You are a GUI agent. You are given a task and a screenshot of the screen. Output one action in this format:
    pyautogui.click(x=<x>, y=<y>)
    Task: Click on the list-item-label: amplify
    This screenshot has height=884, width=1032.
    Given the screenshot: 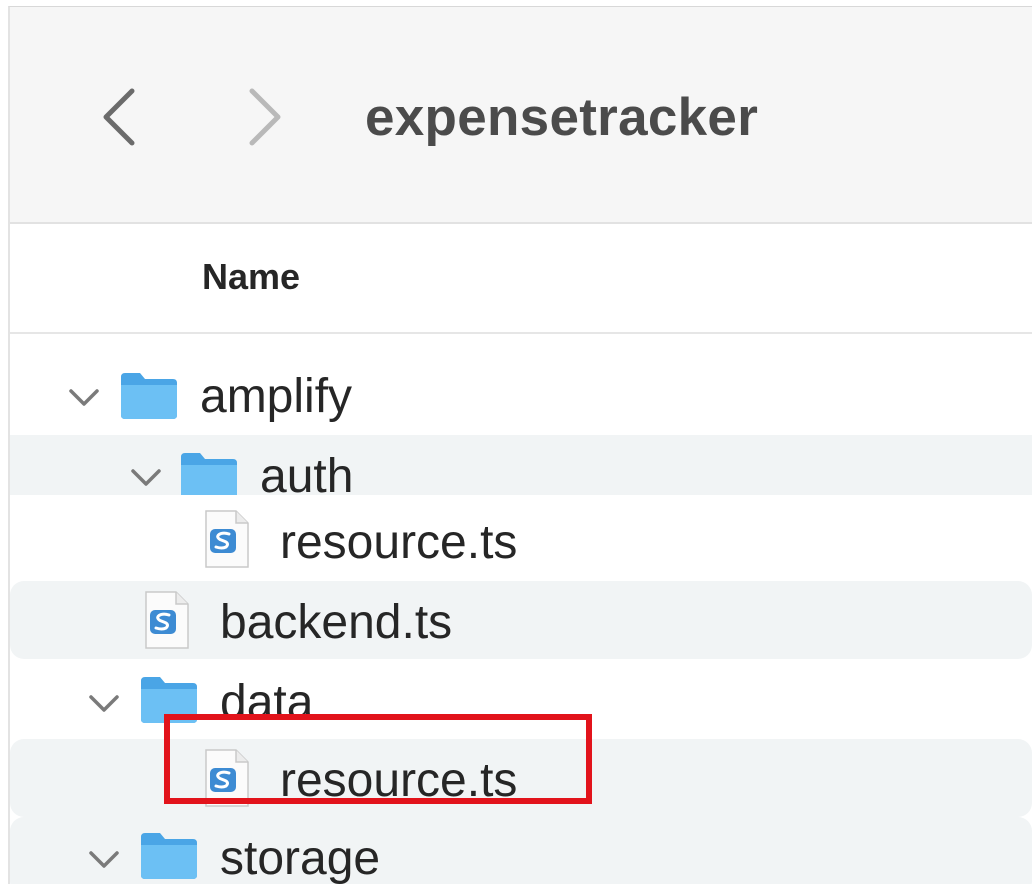 What is the action you would take?
    pyautogui.click(x=276, y=396)
    